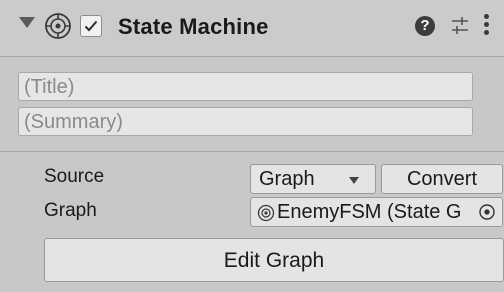 The height and width of the screenshot is (292, 504). I want to click on convert-button: Convert, so click(442, 179).